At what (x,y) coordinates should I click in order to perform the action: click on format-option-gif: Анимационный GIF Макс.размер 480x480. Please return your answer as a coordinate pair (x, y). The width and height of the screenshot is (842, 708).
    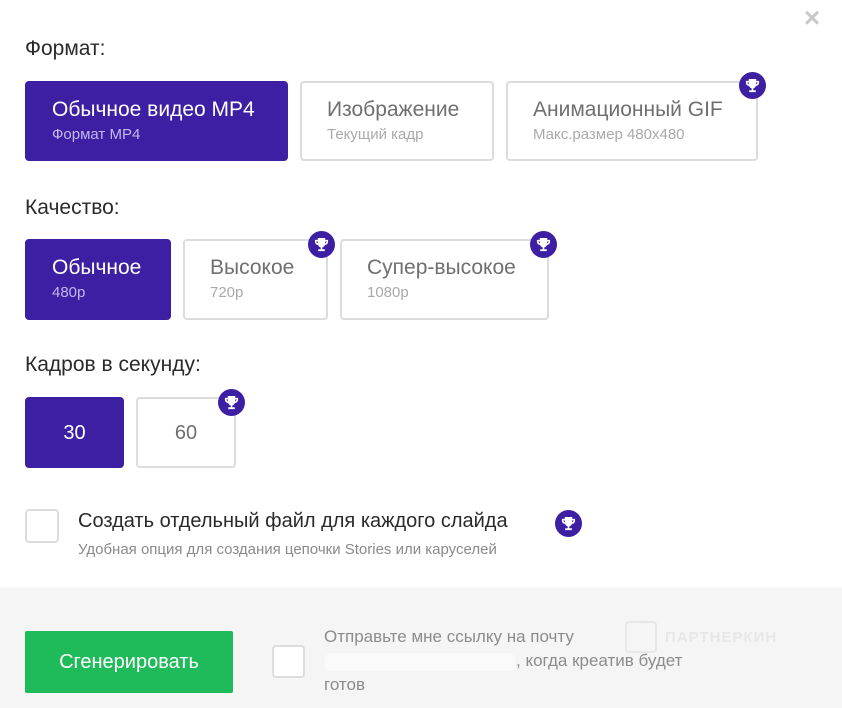
    Looking at the image, I should click on (632, 121).